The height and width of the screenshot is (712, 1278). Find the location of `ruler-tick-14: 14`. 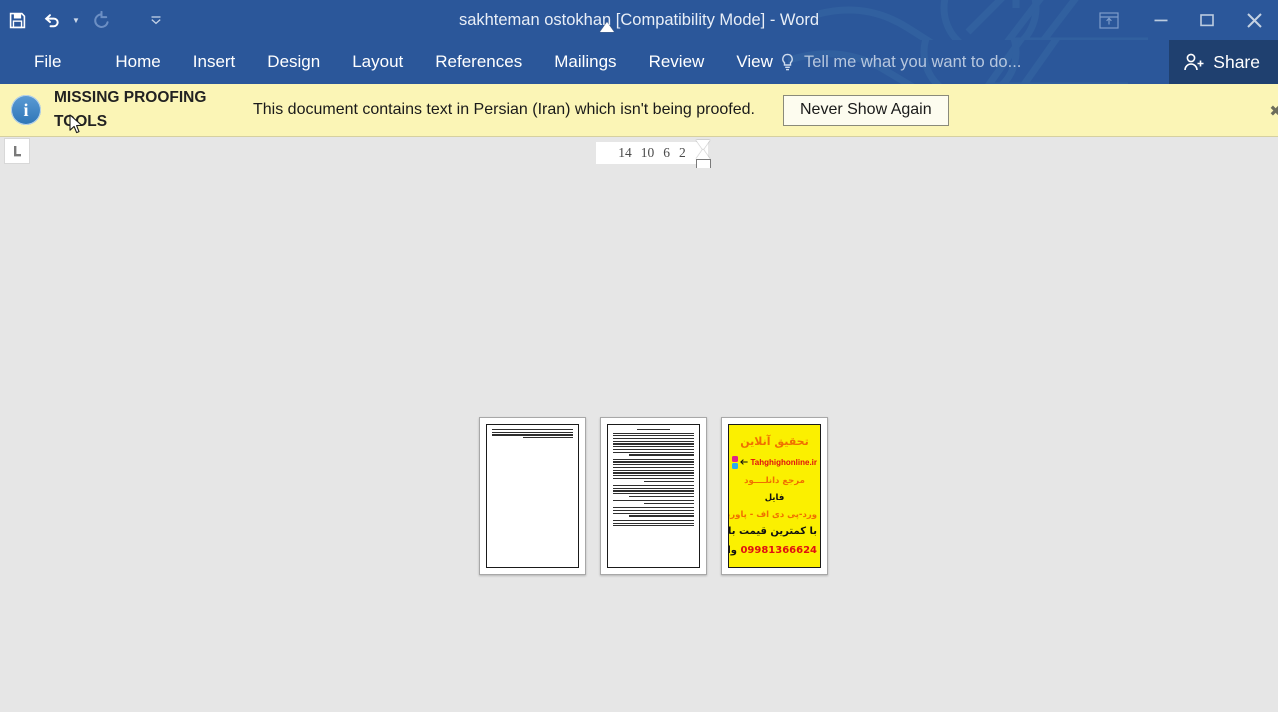

ruler-tick-14: 14 is located at coordinates (625, 152).